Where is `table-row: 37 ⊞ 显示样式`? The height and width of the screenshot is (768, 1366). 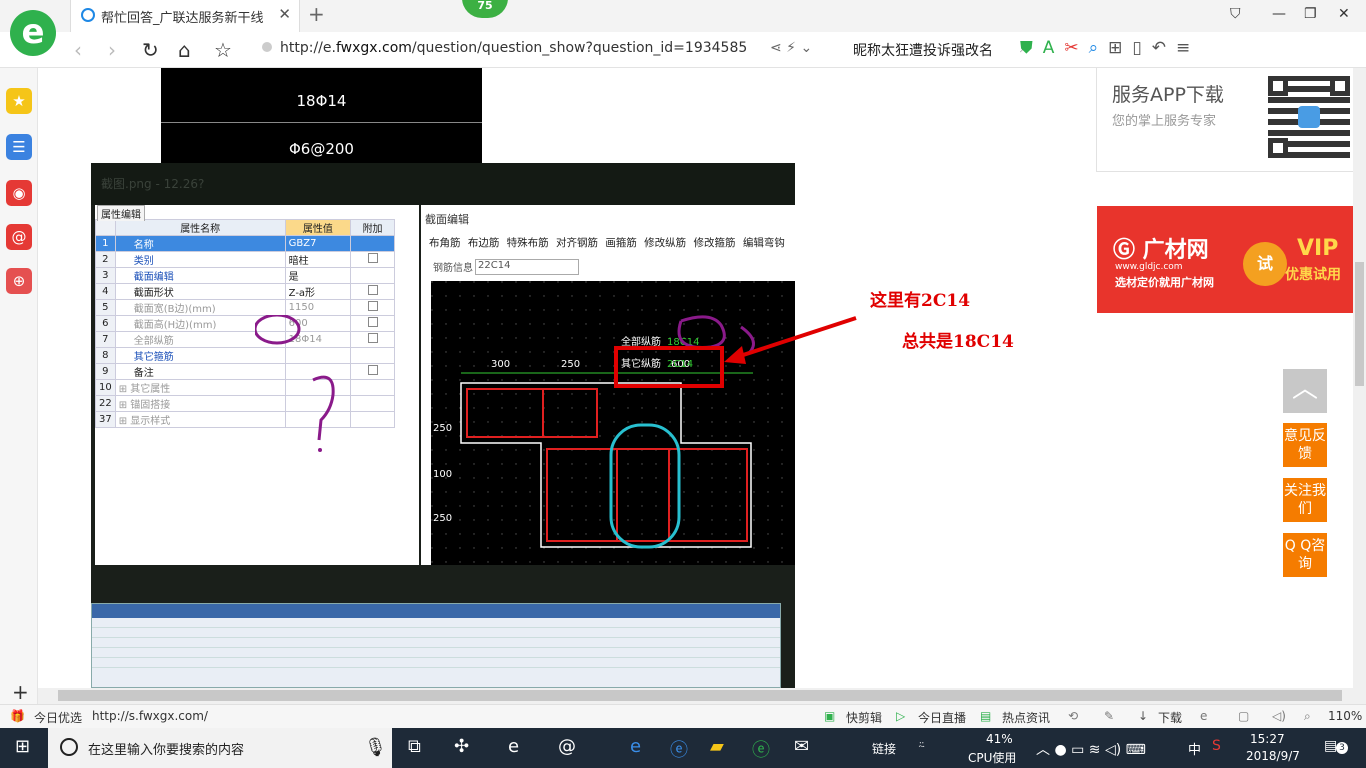
table-row: 37 ⊞ 显示样式 is located at coordinates (245, 419).